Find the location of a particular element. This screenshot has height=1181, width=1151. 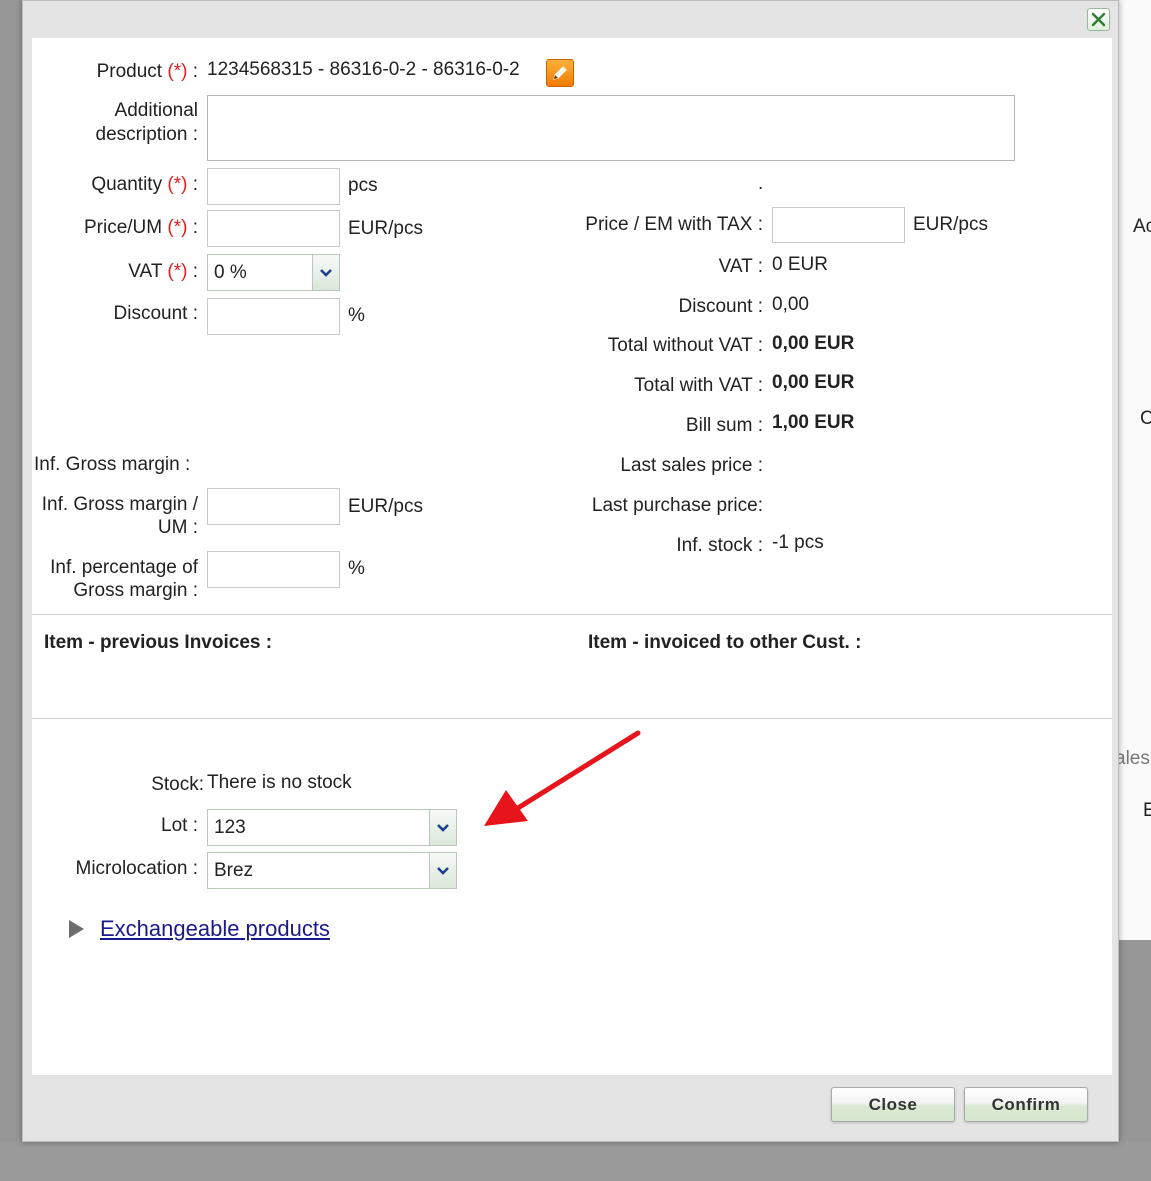

quantity-unit: pcs is located at coordinates (363, 185).